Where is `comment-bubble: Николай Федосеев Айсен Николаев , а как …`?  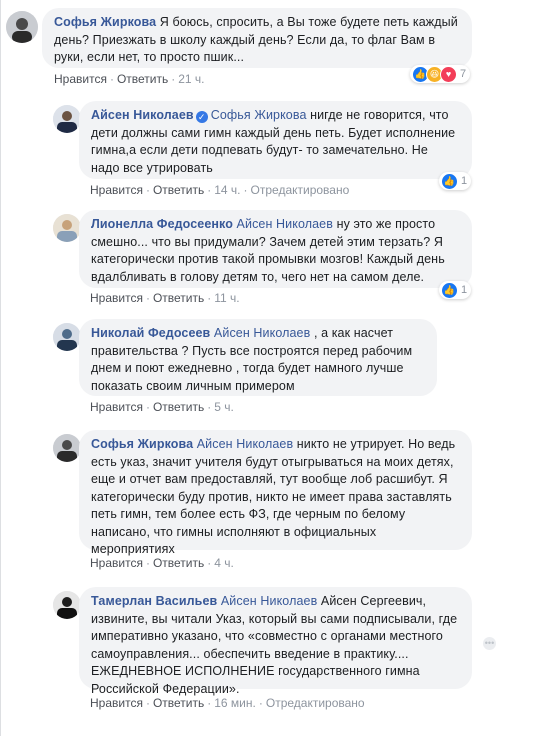 comment-bubble: Николай Федосеев Айсен Николаев , а как … is located at coordinates (258, 357).